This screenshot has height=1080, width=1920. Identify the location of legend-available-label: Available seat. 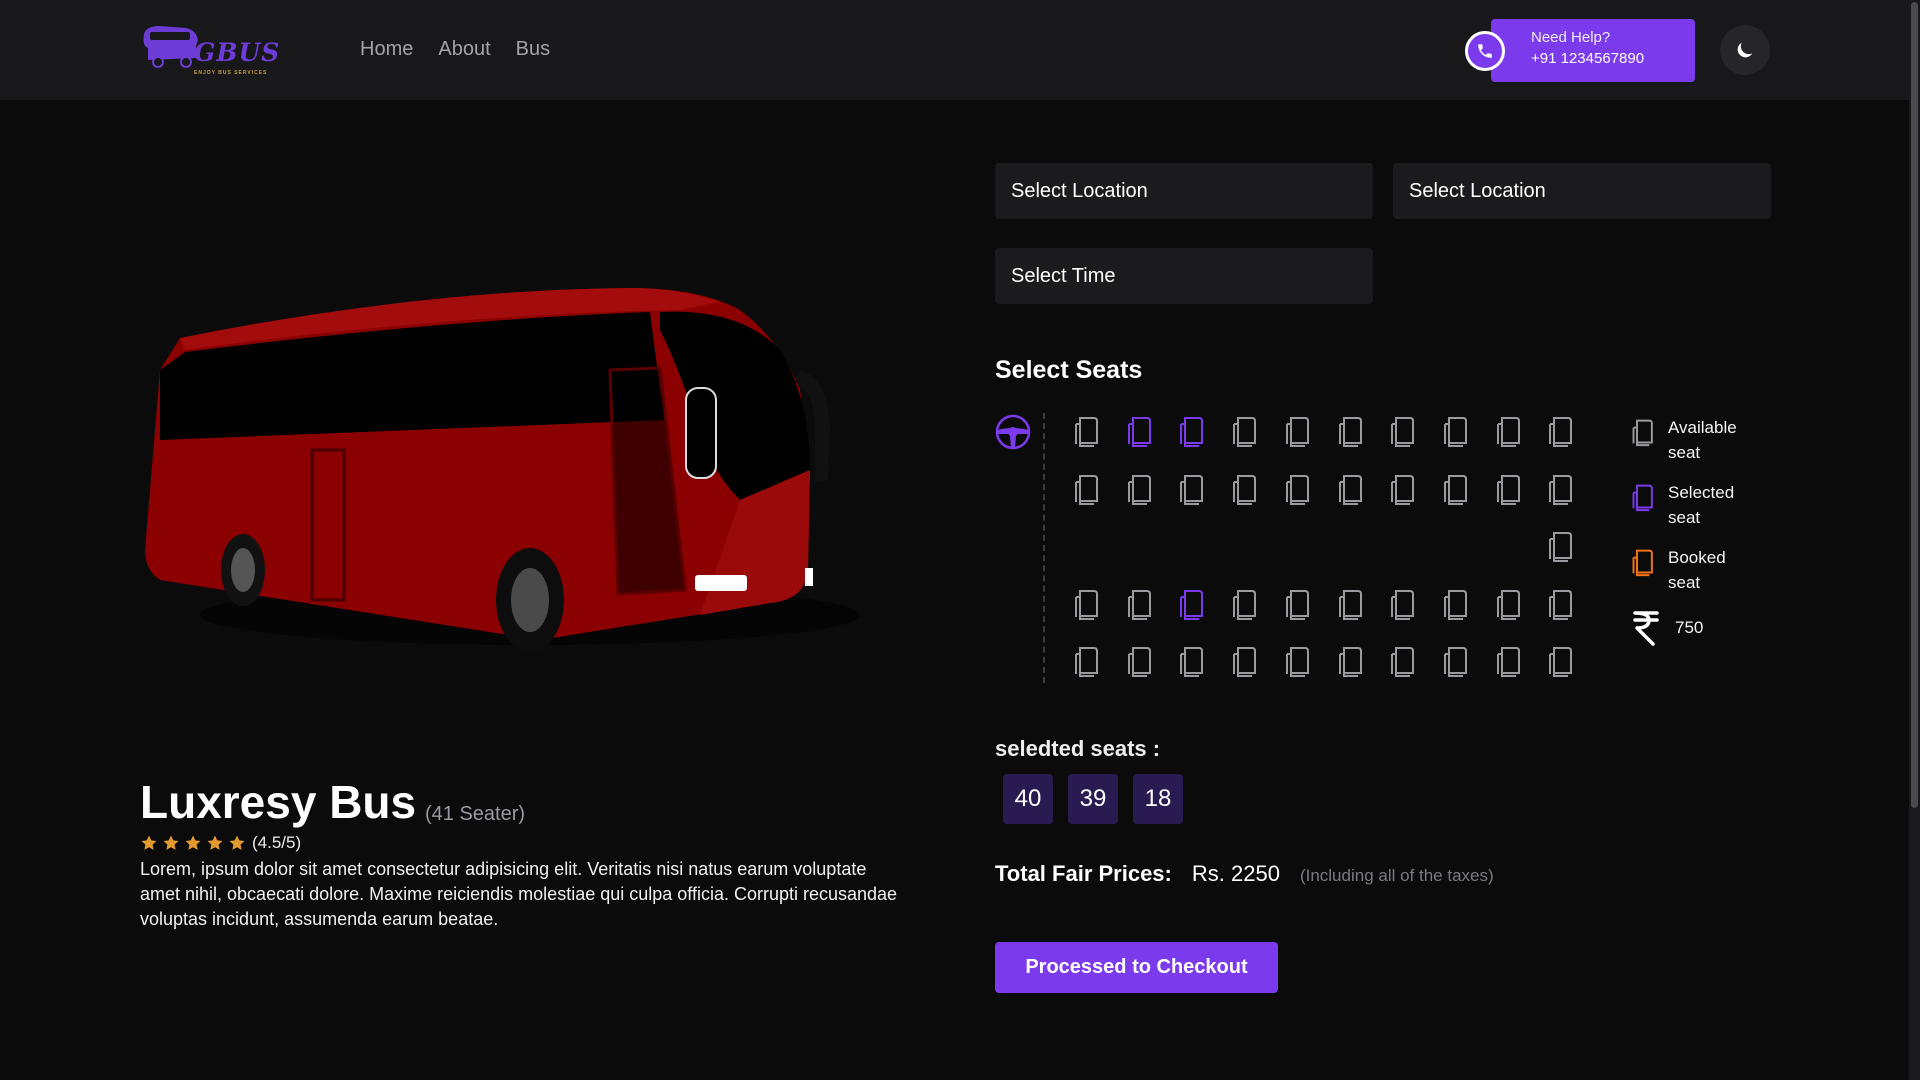
(1702, 440).